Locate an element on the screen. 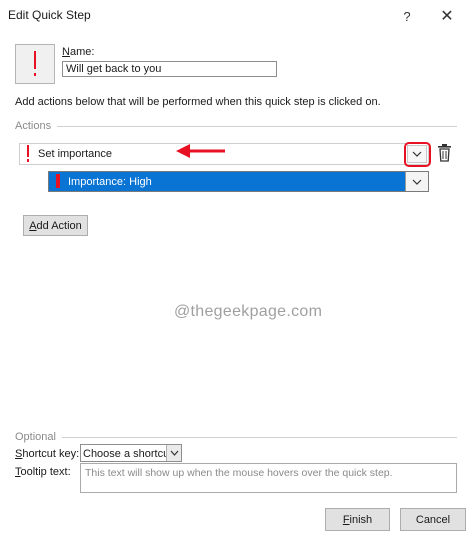  shortcut-dropdown-button is located at coordinates (173, 453).